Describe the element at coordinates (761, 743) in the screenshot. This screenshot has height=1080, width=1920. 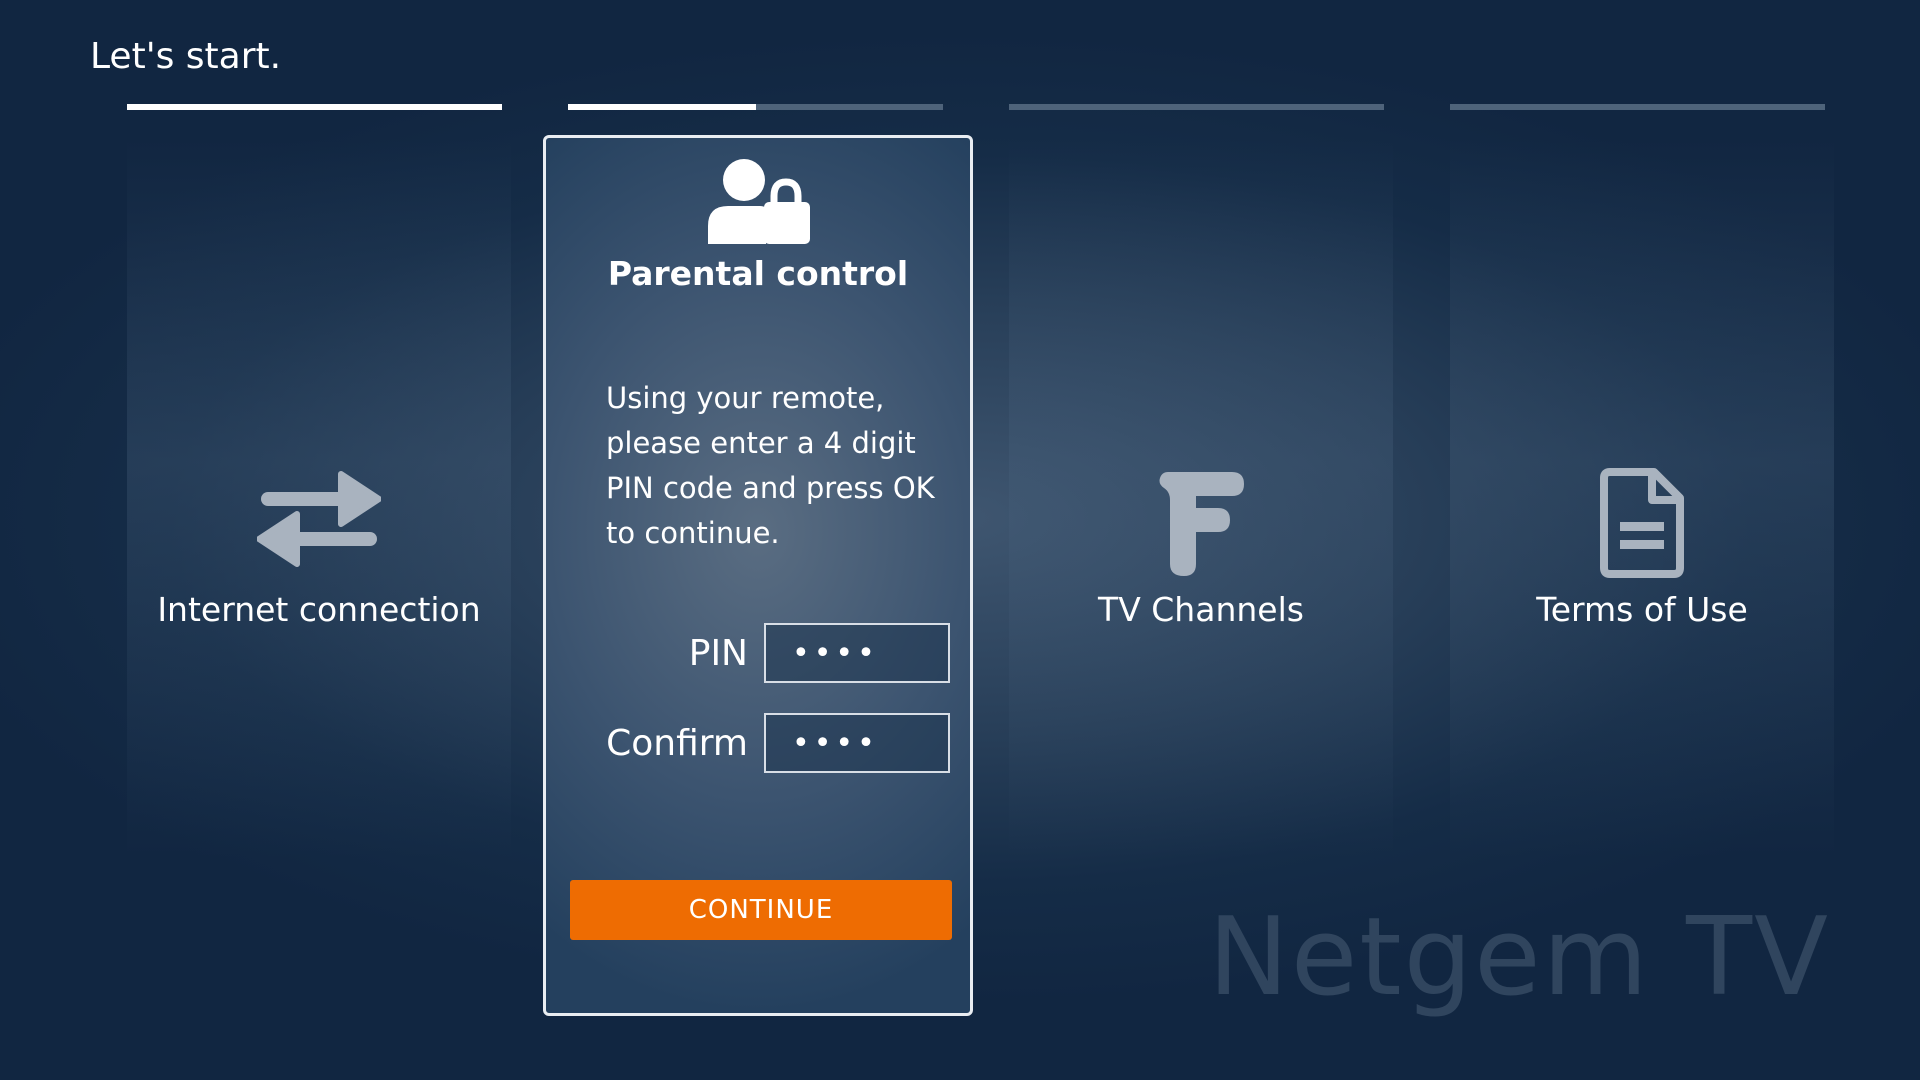
I see `confirm-row: Confirm` at that location.